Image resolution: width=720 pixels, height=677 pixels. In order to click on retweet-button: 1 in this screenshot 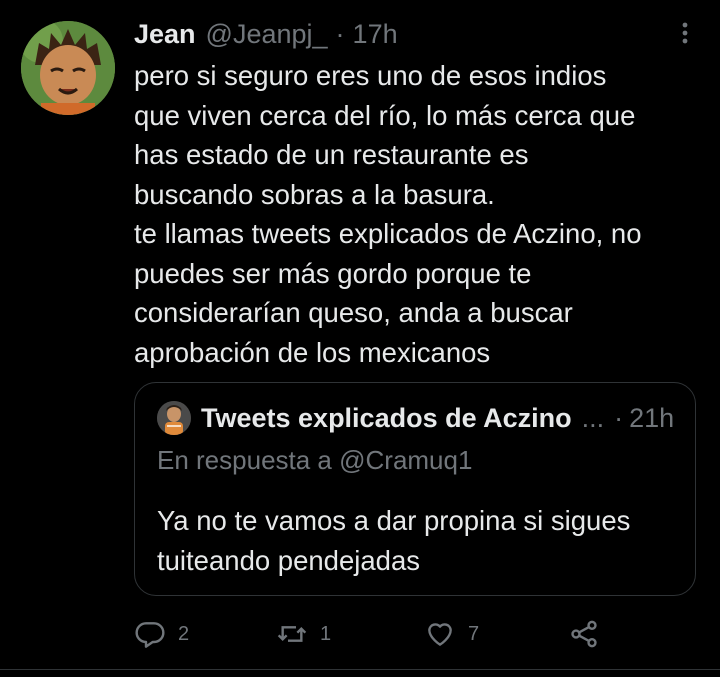, I will do `click(303, 634)`.